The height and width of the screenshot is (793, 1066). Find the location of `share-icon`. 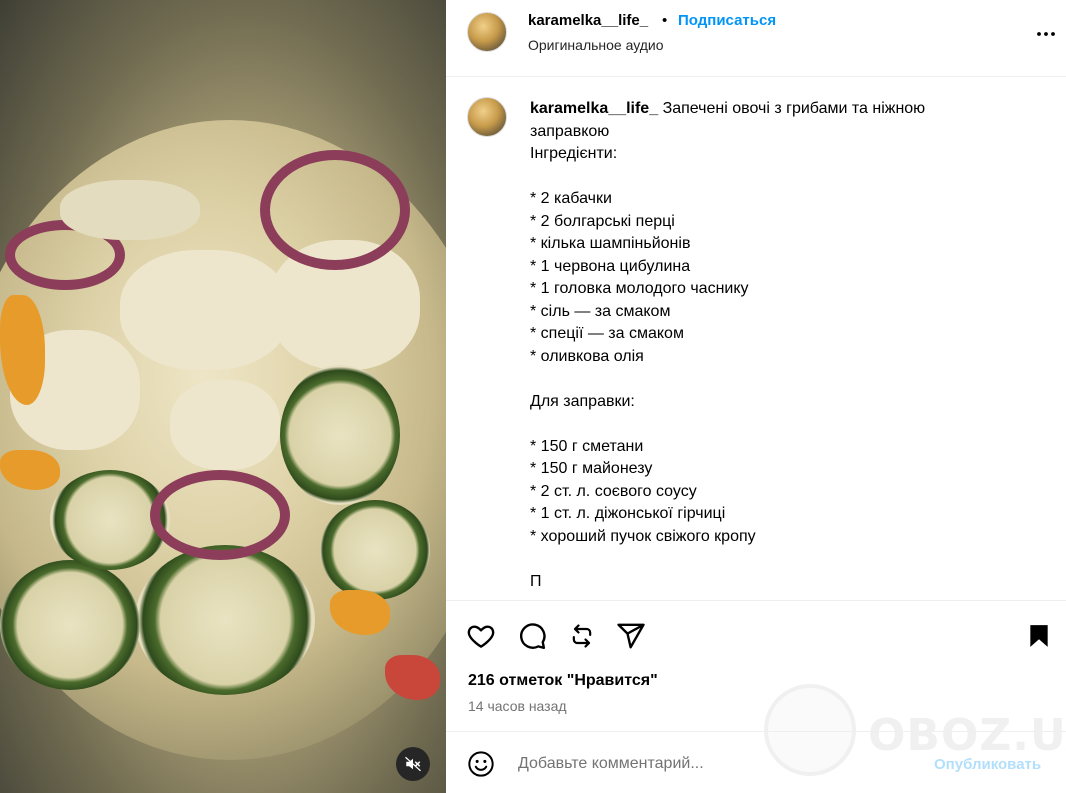

share-icon is located at coordinates (631, 636).